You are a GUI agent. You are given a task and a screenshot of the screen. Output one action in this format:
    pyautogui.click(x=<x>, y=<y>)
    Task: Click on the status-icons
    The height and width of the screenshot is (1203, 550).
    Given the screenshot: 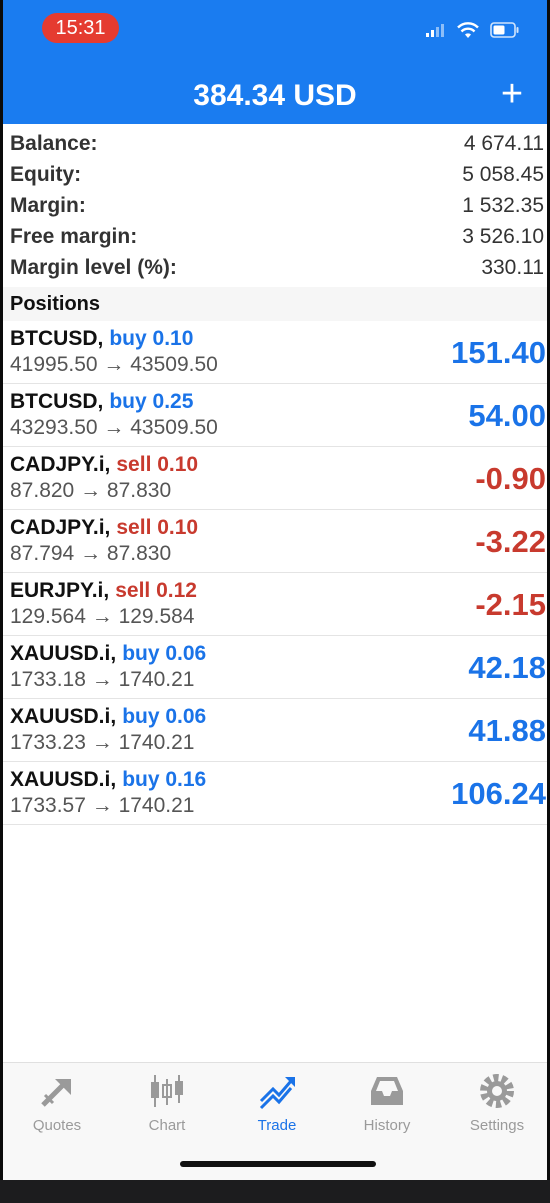 What is the action you would take?
    pyautogui.click(x=473, y=30)
    